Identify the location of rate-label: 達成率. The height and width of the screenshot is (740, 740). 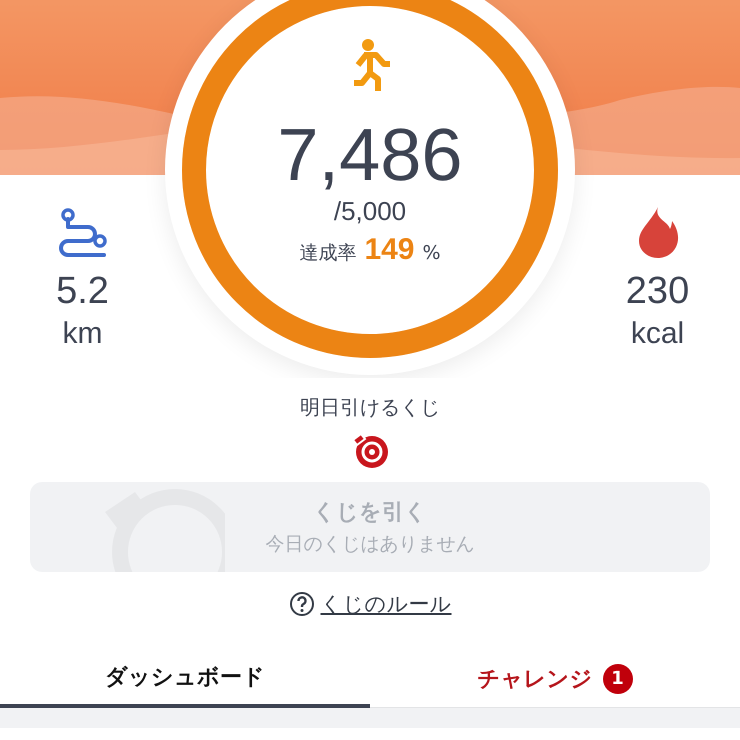
(327, 253).